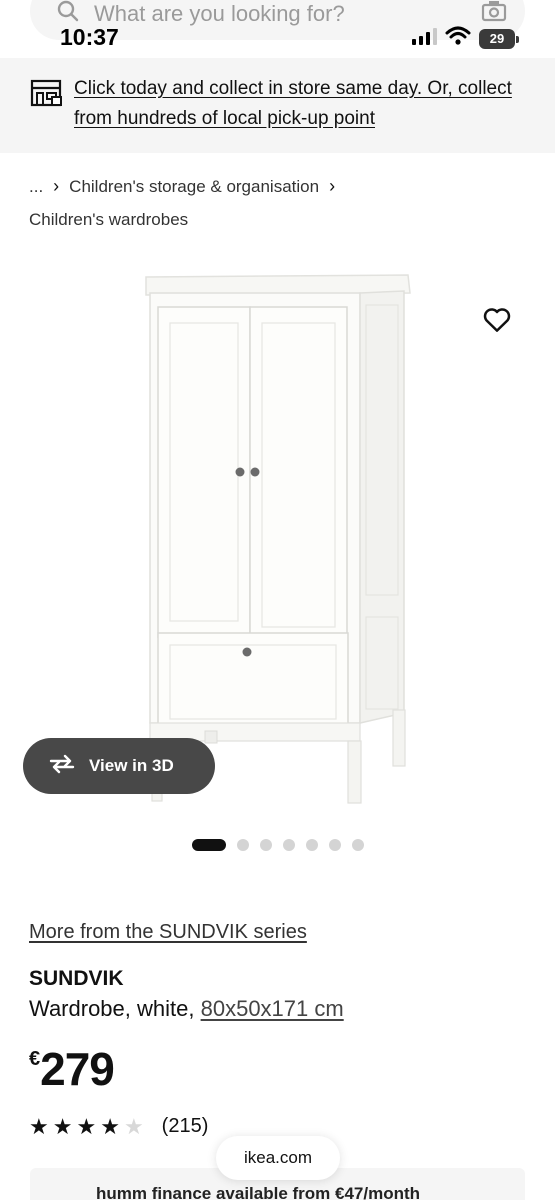 The height and width of the screenshot is (1200, 555). I want to click on browser-domain-pill: ikea.com, so click(278, 1158).